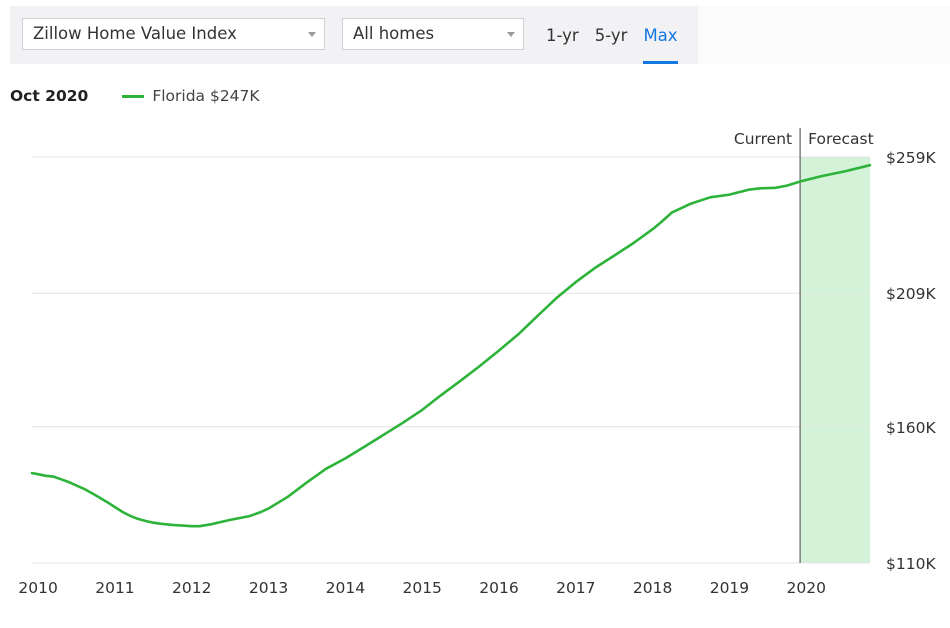 The image size is (950, 628). What do you see at coordinates (652, 588) in the screenshot?
I see `x-tick-label: 2018` at bounding box center [652, 588].